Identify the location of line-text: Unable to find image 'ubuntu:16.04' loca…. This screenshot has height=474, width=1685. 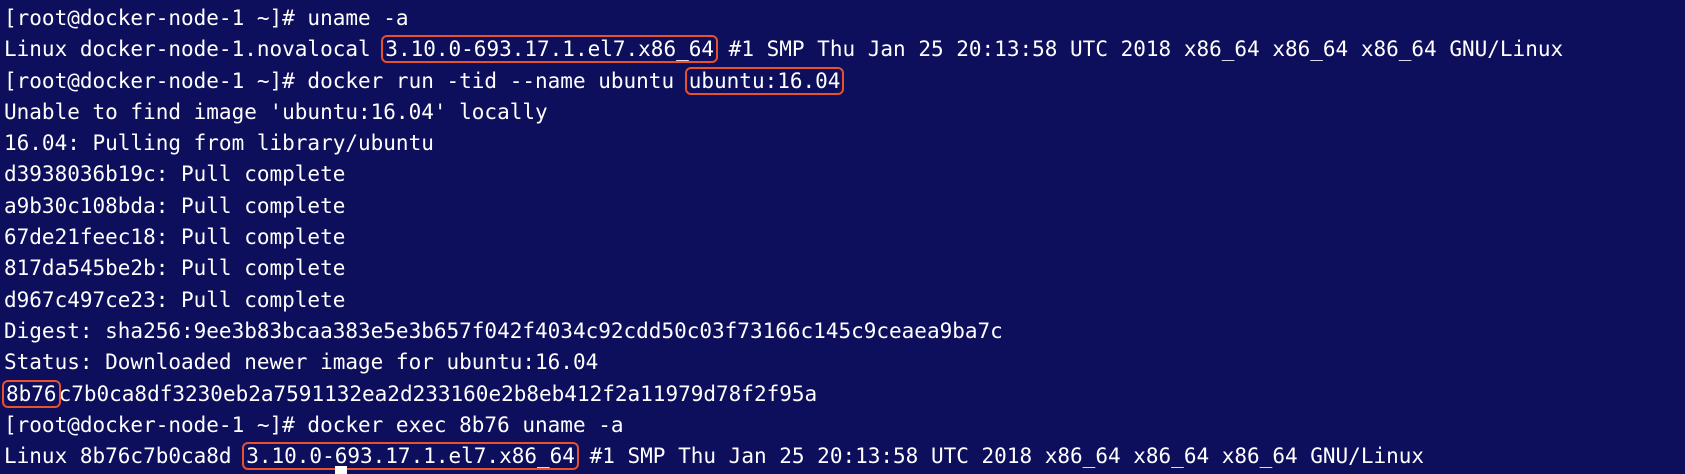
(276, 111).